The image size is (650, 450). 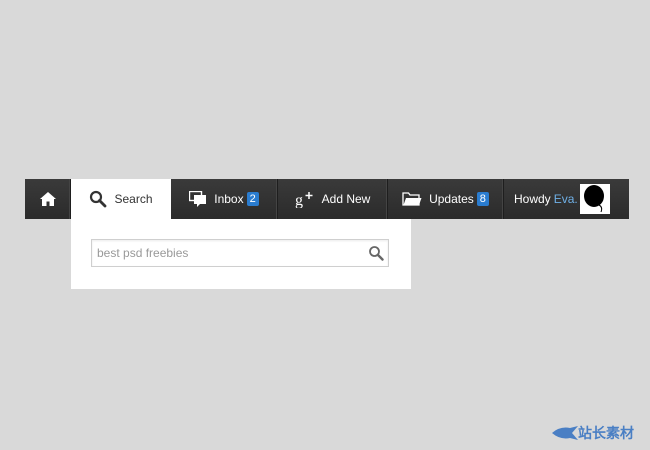 I want to click on add-new-label: Add New, so click(x=346, y=199).